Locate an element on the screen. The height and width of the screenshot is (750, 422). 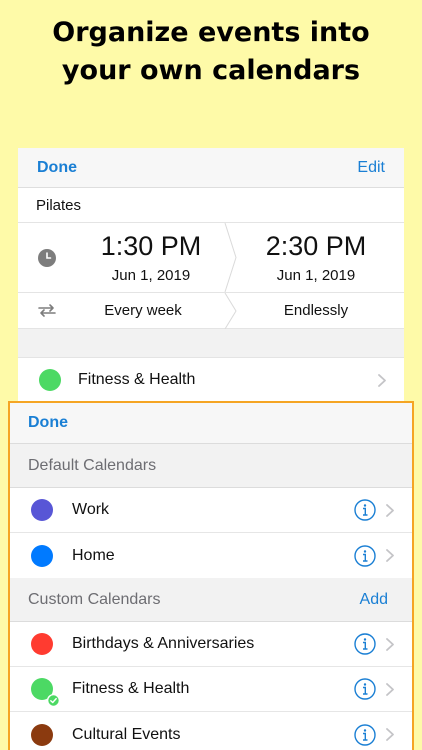
event-done-button: Done is located at coordinates (57, 168).